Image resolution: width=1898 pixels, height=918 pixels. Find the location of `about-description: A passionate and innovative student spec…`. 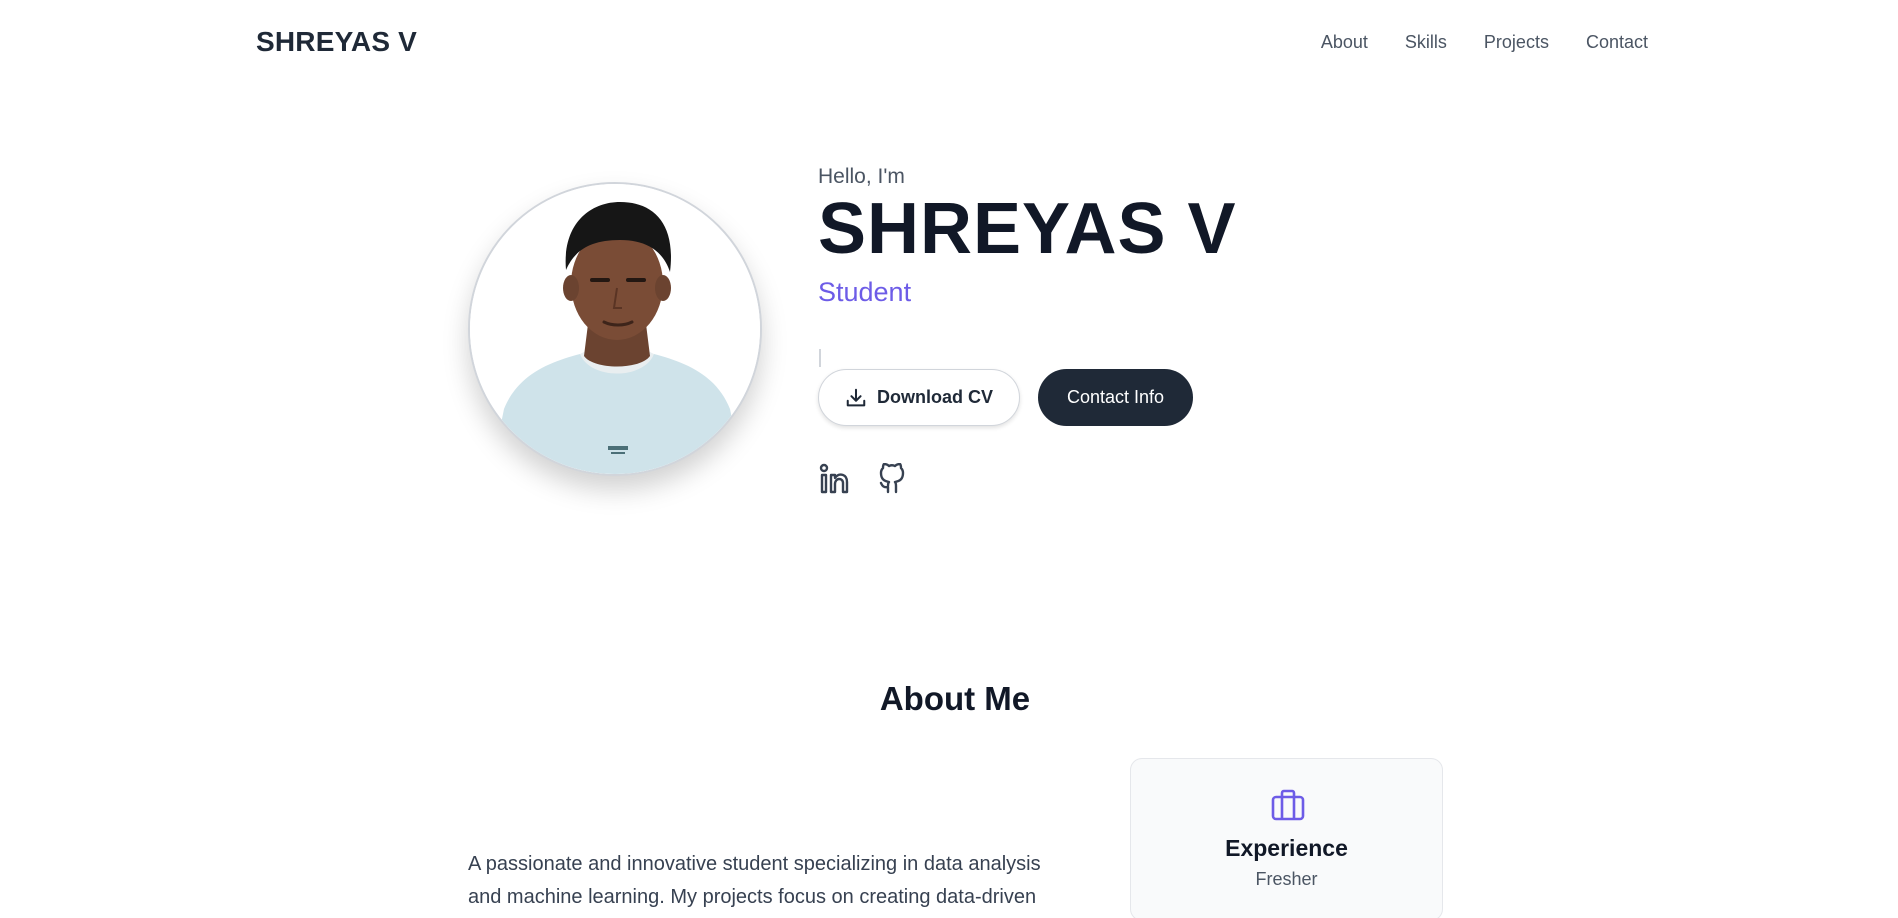

about-description: A passionate and innovative student spec… is located at coordinates (754, 880).